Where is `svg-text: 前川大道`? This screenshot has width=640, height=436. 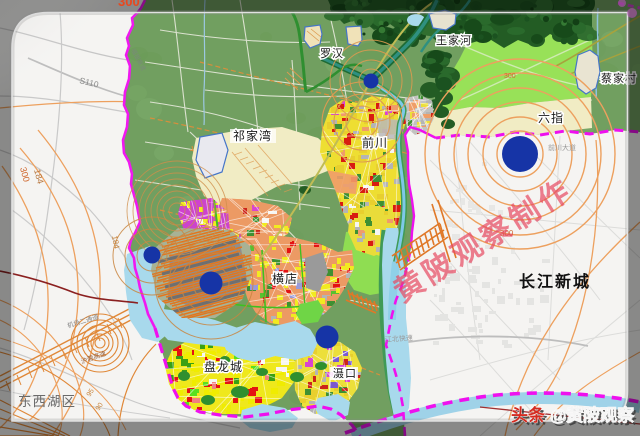 svg-text: 前川大道 is located at coordinates (562, 147).